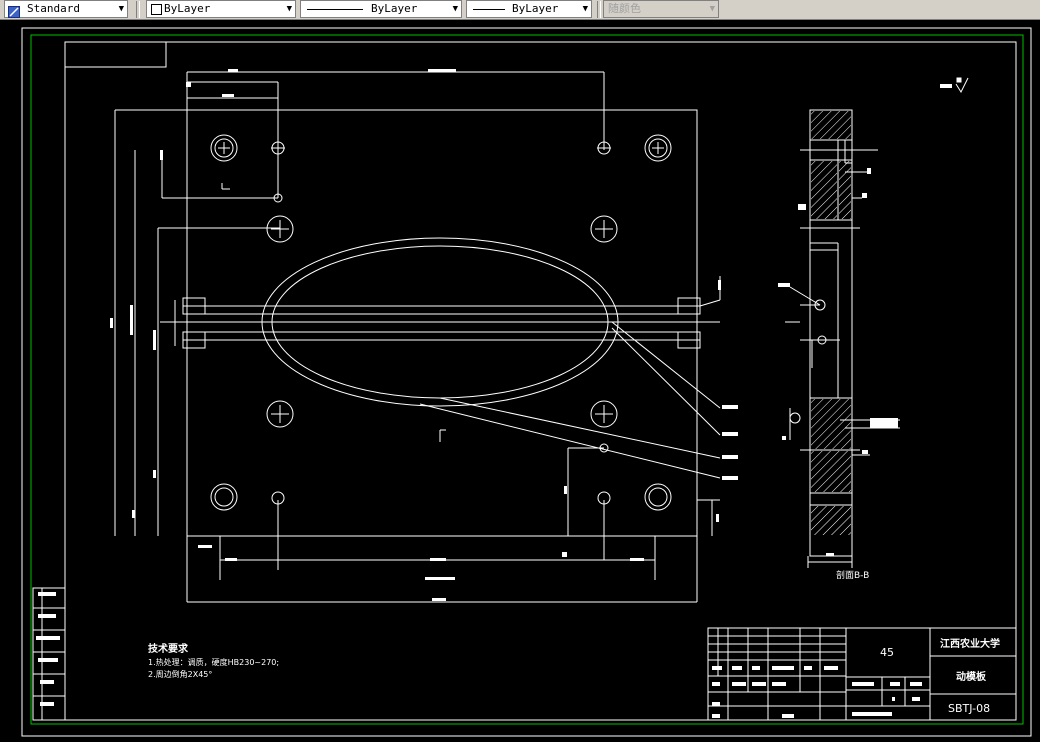 Image resolution: width=1040 pixels, height=742 pixels. I want to click on lineweight-value: ByLayer, so click(535, 8).